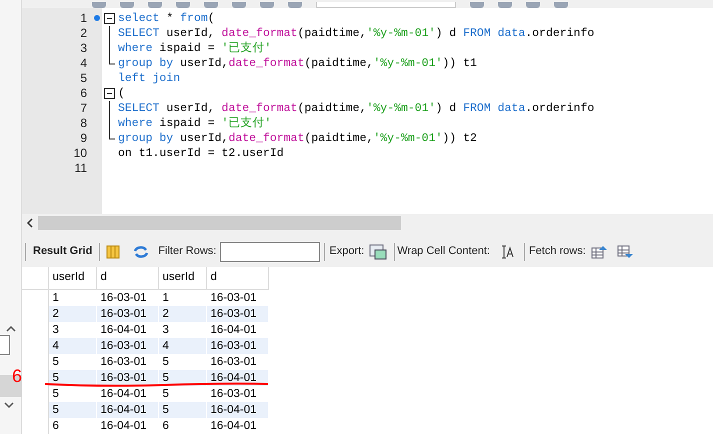 This screenshot has height=434, width=713. Describe the element at coordinates (83, 93) in the screenshot. I see `line-number: 6` at that location.